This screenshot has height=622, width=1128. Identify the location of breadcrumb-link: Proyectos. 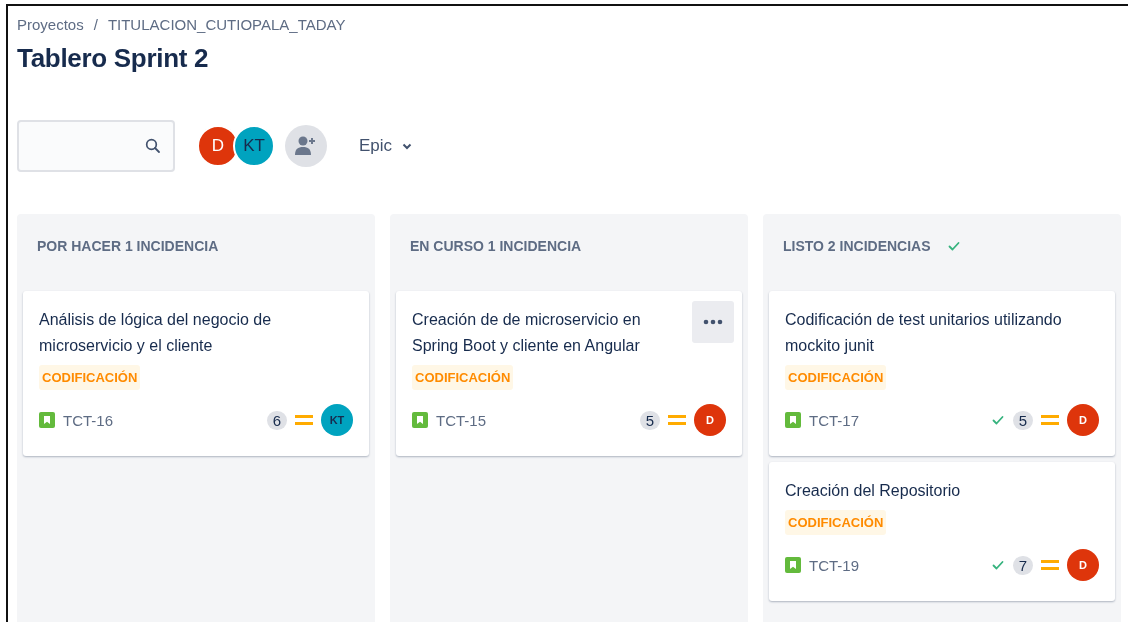
(50, 24).